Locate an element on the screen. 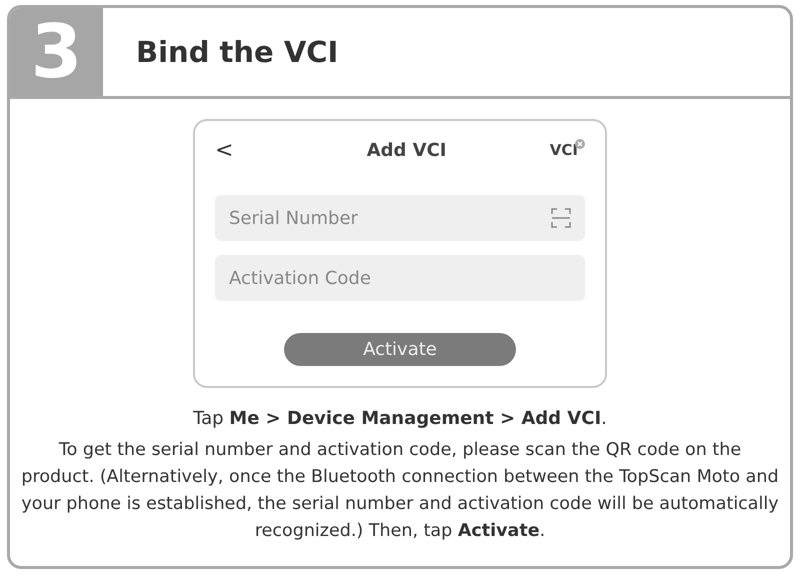 The height and width of the screenshot is (576, 800). input-field: Serial Number is located at coordinates (400, 218).